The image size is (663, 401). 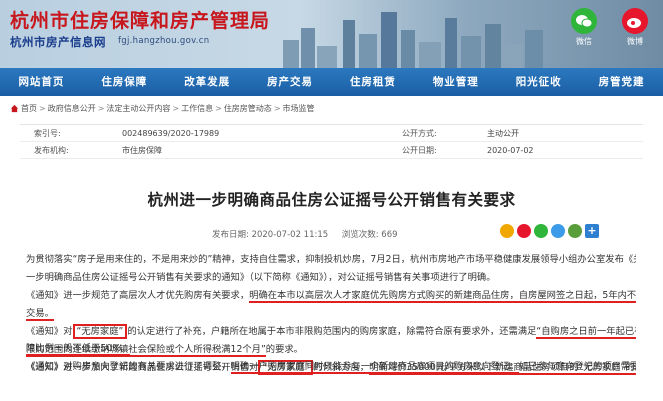 What do you see at coordinates (72, 108) in the screenshot?
I see `breadcrumb-gov-info: 政府信息公开` at bounding box center [72, 108].